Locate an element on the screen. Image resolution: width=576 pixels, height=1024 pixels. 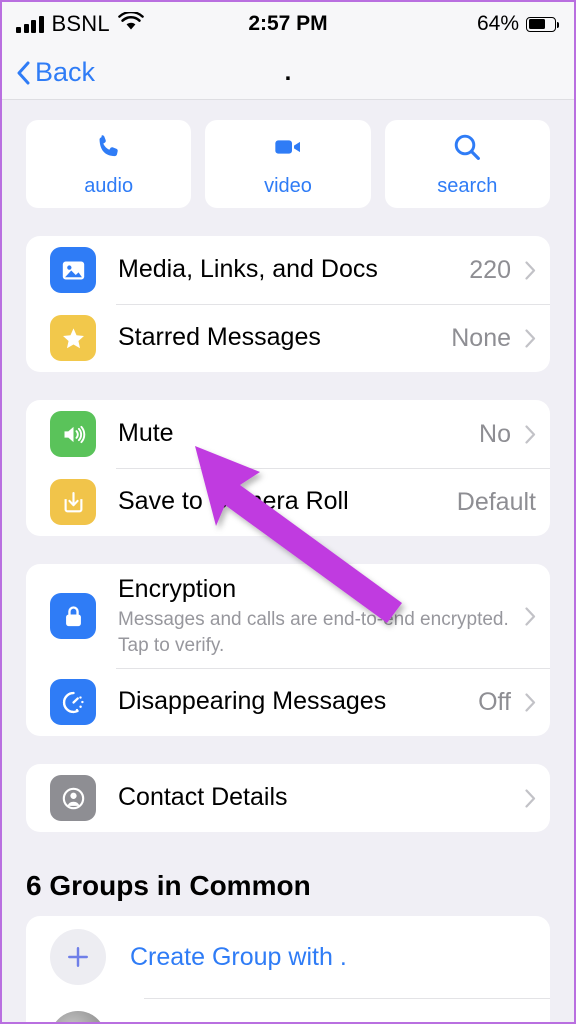
battery-percent-label: 64% is located at coordinates (497, 23).